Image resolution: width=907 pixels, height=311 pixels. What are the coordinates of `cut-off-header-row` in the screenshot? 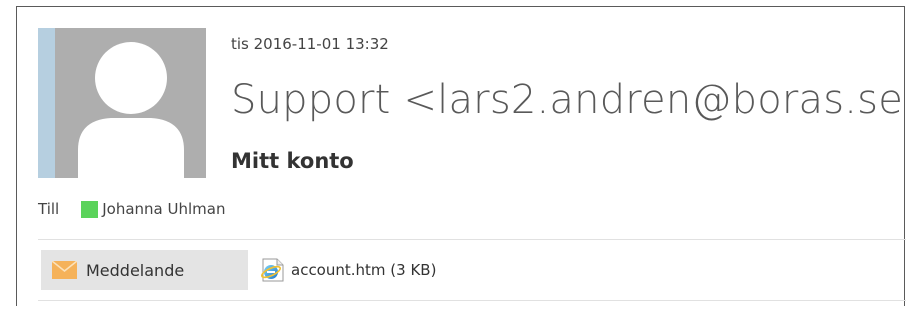 It's located at (327, 6).